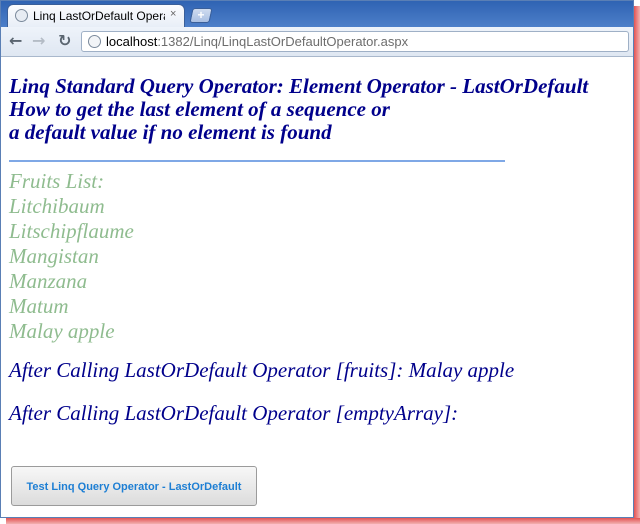  I want to click on heading-line: a default value if no element is found, so click(170, 132).